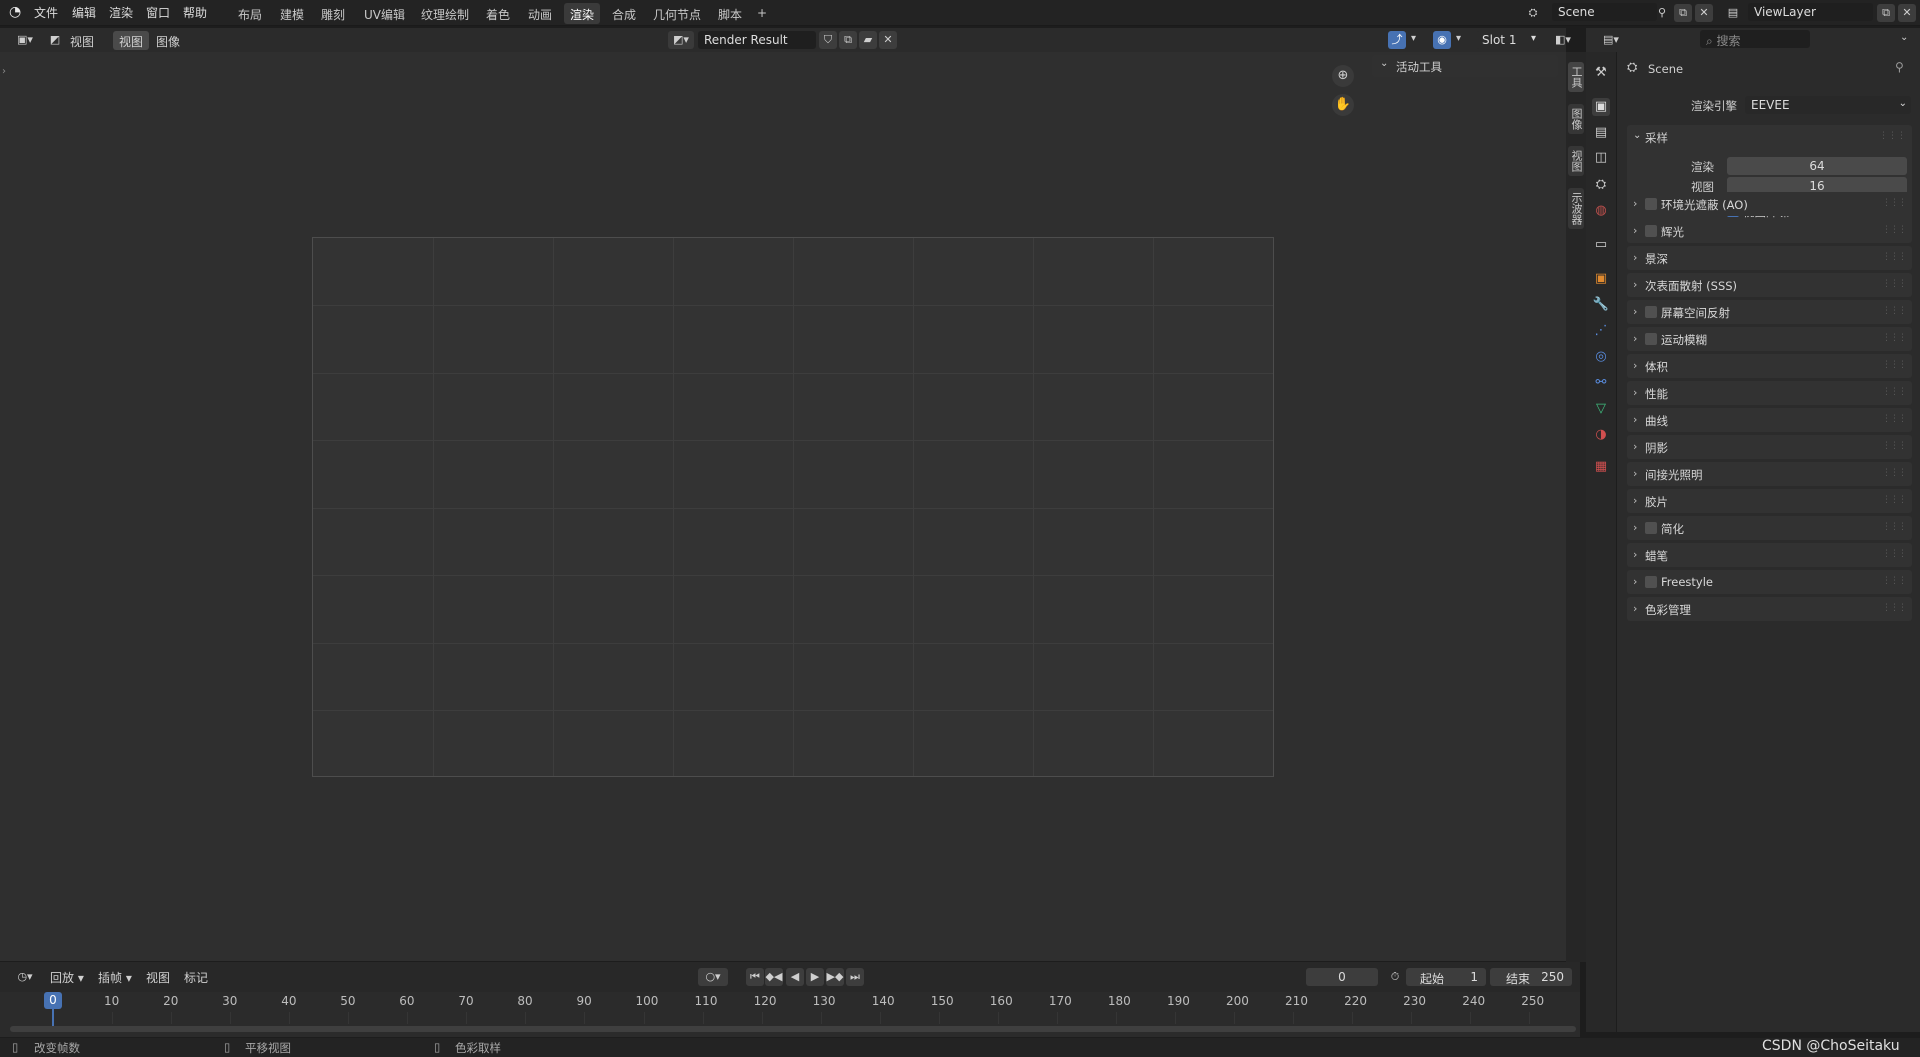  Describe the element at coordinates (1413, 38) in the screenshot. I see `chevron-down-icon: ▾` at that location.